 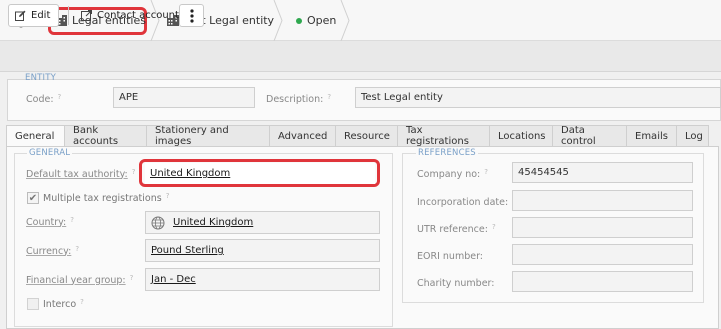 I want to click on code-label: Code:?, so click(x=44, y=98).